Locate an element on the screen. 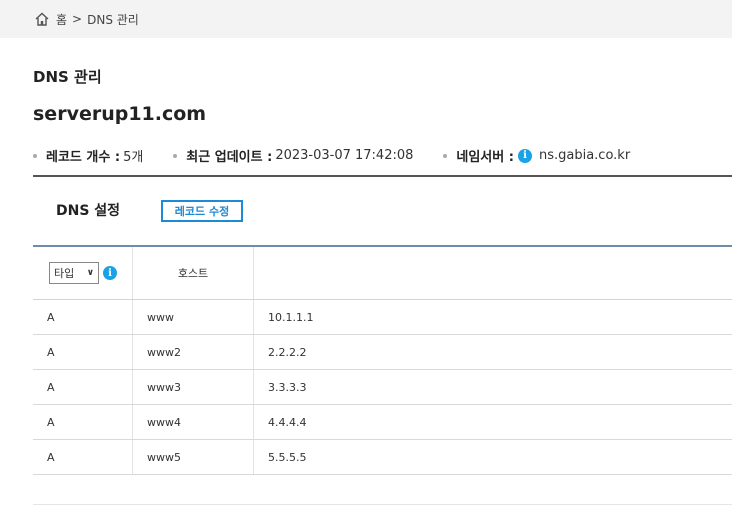  record-value: 10.1.1.1 is located at coordinates (291, 317).